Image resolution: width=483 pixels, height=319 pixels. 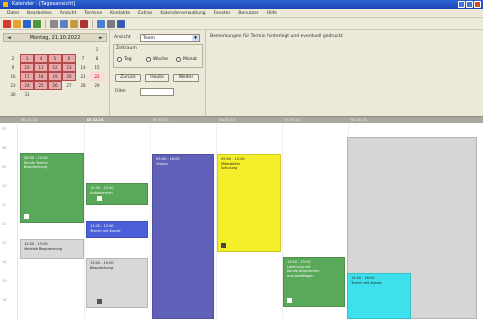 What do you see at coordinates (186, 59) in the screenshot?
I see `radio-monat: Monat` at bounding box center [186, 59].